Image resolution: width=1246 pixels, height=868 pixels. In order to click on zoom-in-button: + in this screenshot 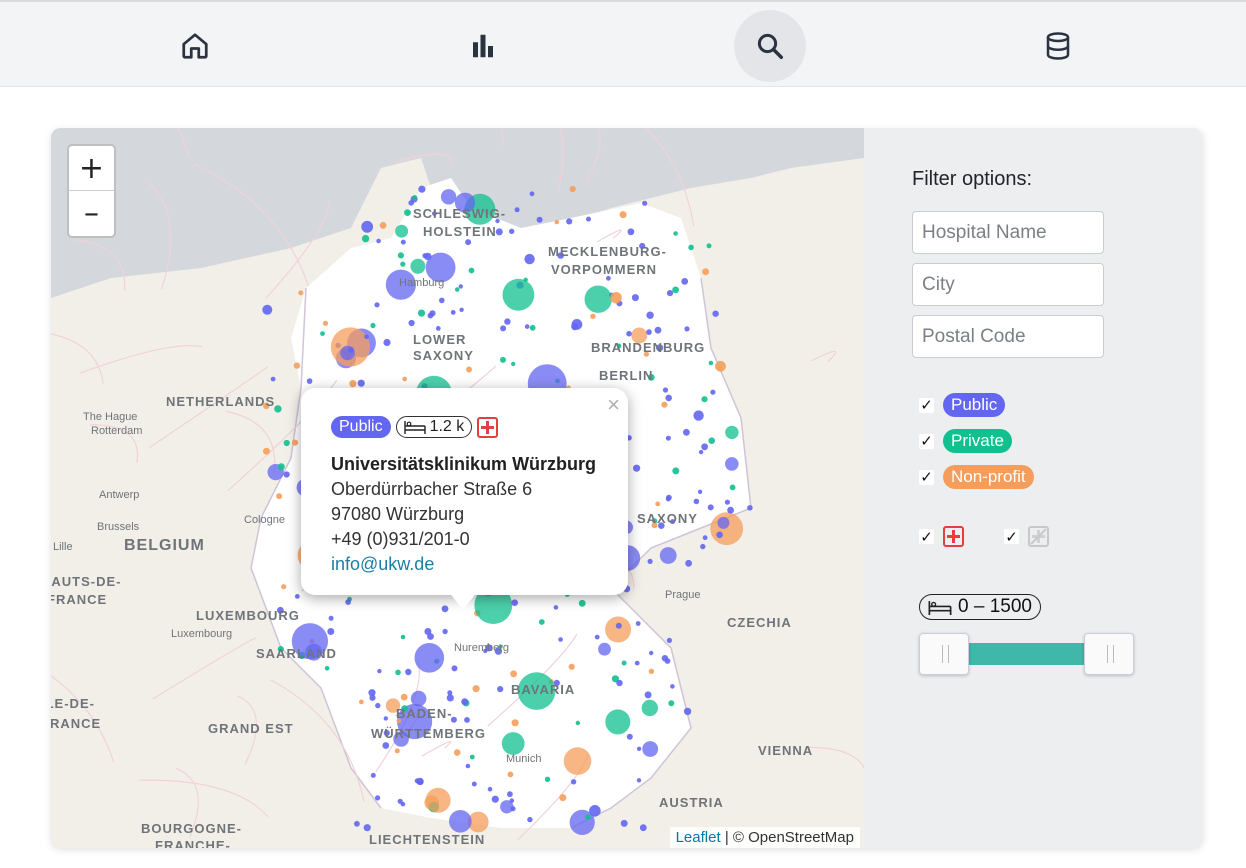, I will do `click(91, 168)`.